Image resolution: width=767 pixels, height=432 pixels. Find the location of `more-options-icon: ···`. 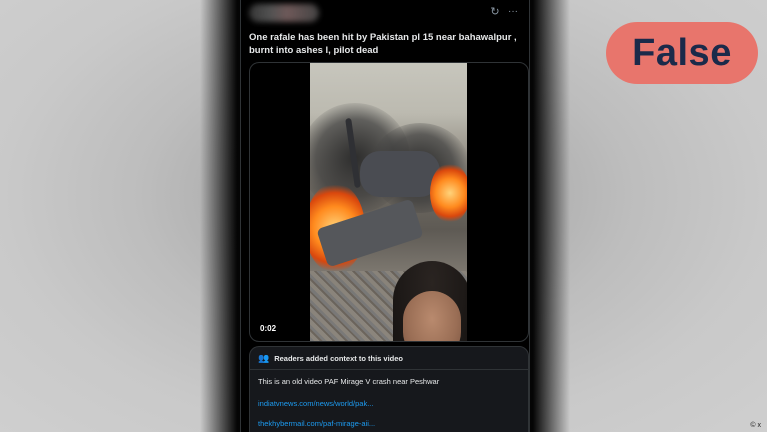

more-options-icon: ··· is located at coordinates (513, 12).